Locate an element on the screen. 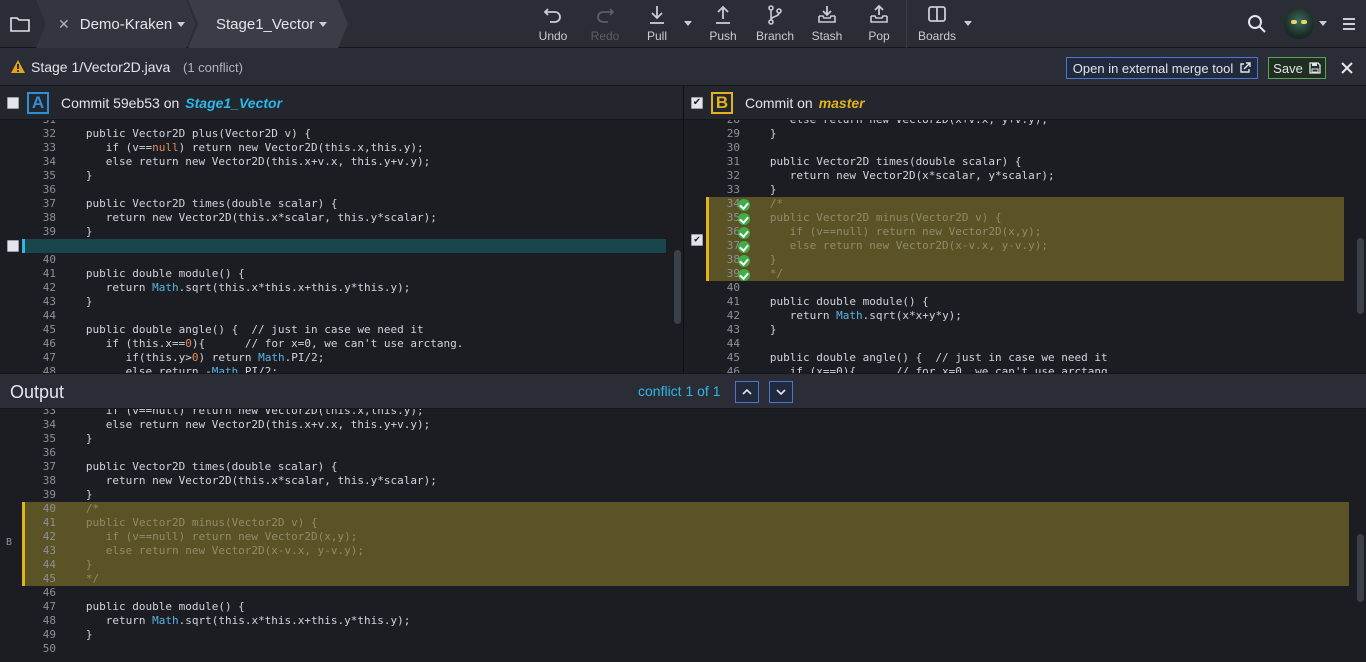  repo-name: Demo-Kraken is located at coordinates (126, 24).